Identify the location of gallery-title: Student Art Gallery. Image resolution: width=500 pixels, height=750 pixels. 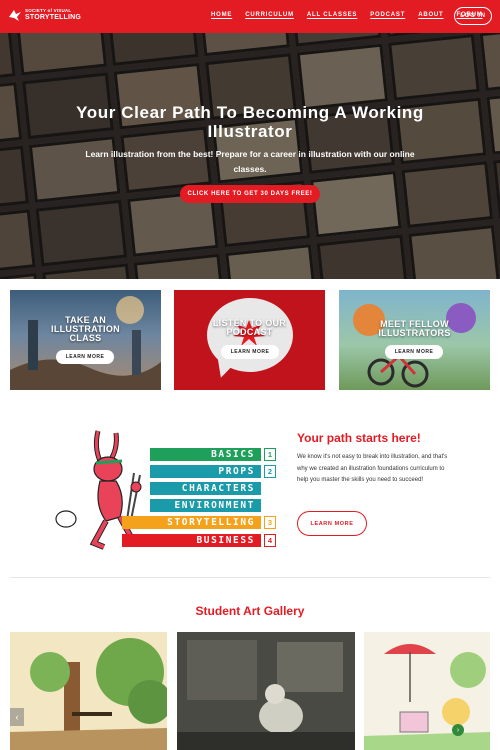
(250, 611).